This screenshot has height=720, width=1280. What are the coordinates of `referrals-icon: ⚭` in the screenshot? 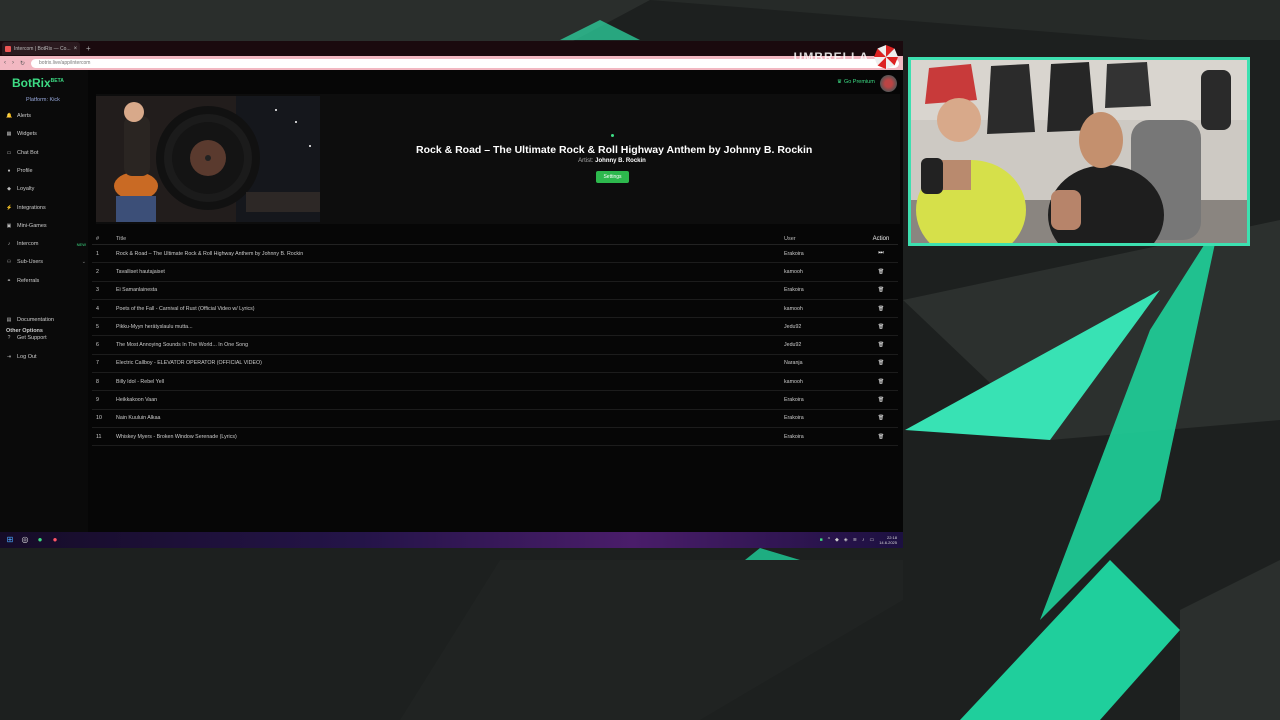 It's located at (9, 280).